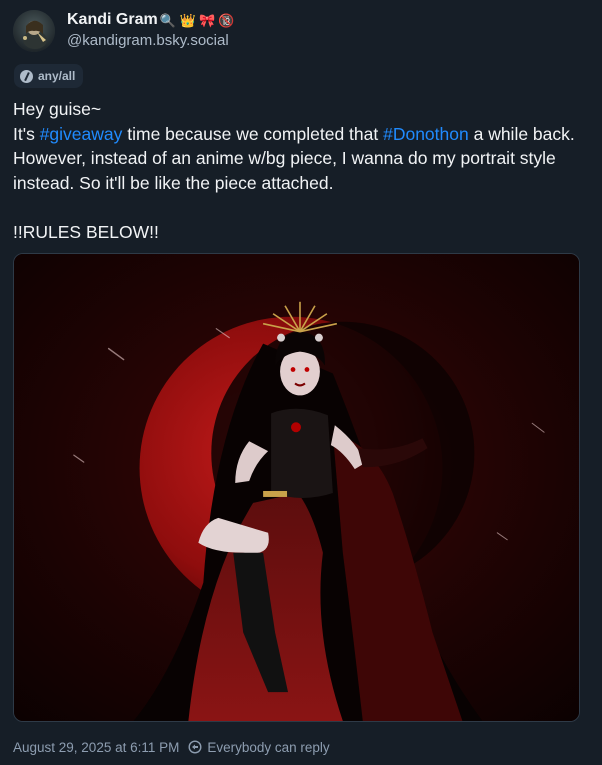 Image resolution: width=602 pixels, height=765 pixels. Describe the element at coordinates (34, 31) in the screenshot. I see `avatar` at that location.